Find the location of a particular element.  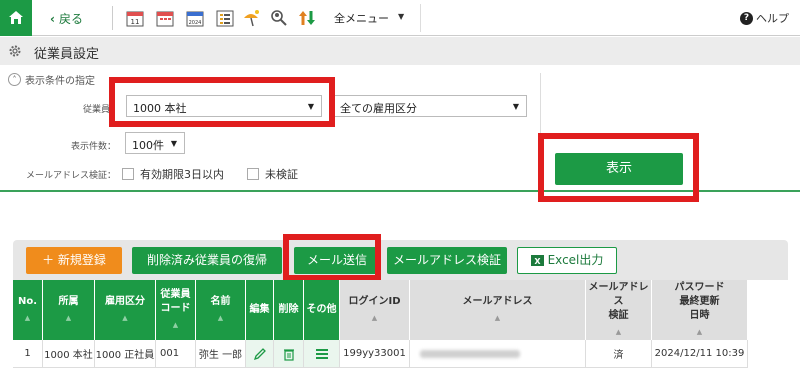

svg-text: 11 is located at coordinates (135, 22).